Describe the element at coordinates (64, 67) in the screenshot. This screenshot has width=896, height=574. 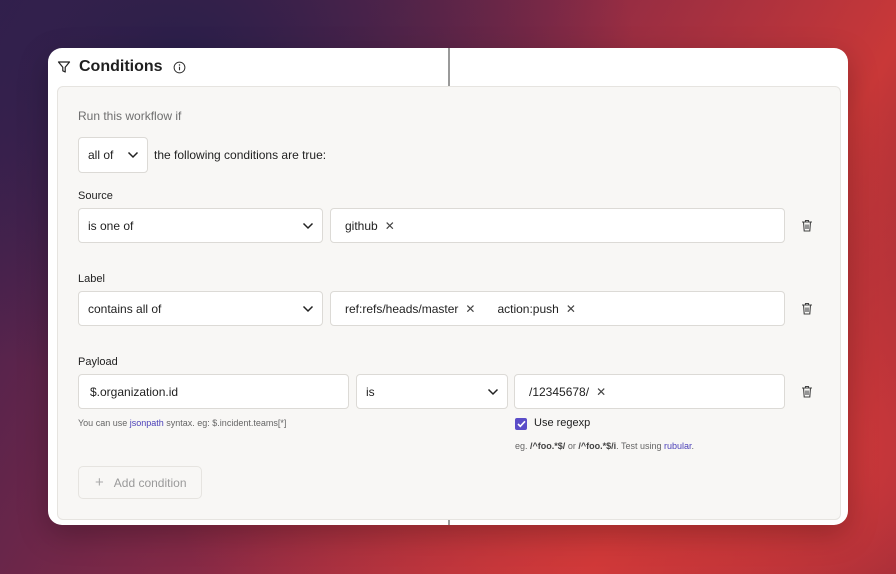
I see `filter-icon` at that location.